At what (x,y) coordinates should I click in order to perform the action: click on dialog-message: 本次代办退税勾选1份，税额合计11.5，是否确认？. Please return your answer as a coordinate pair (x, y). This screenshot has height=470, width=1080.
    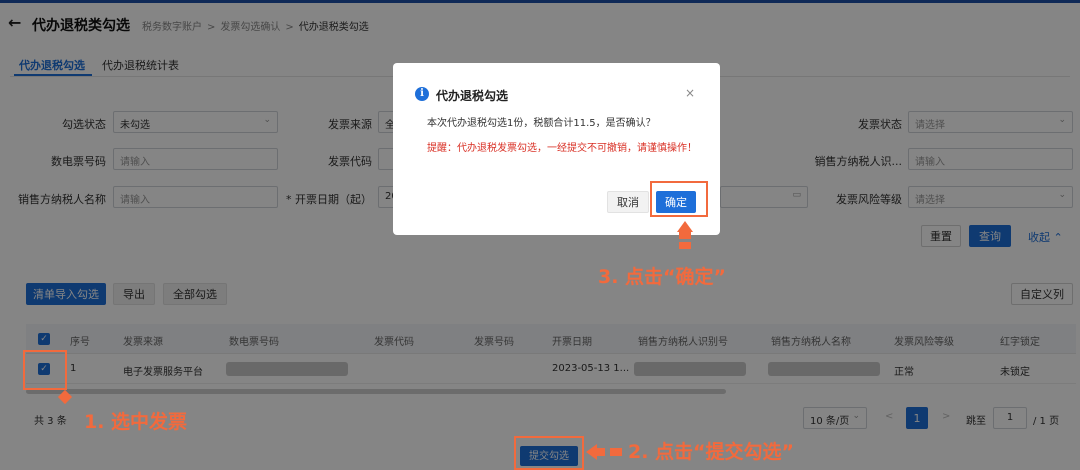
    Looking at the image, I should click on (541, 123).